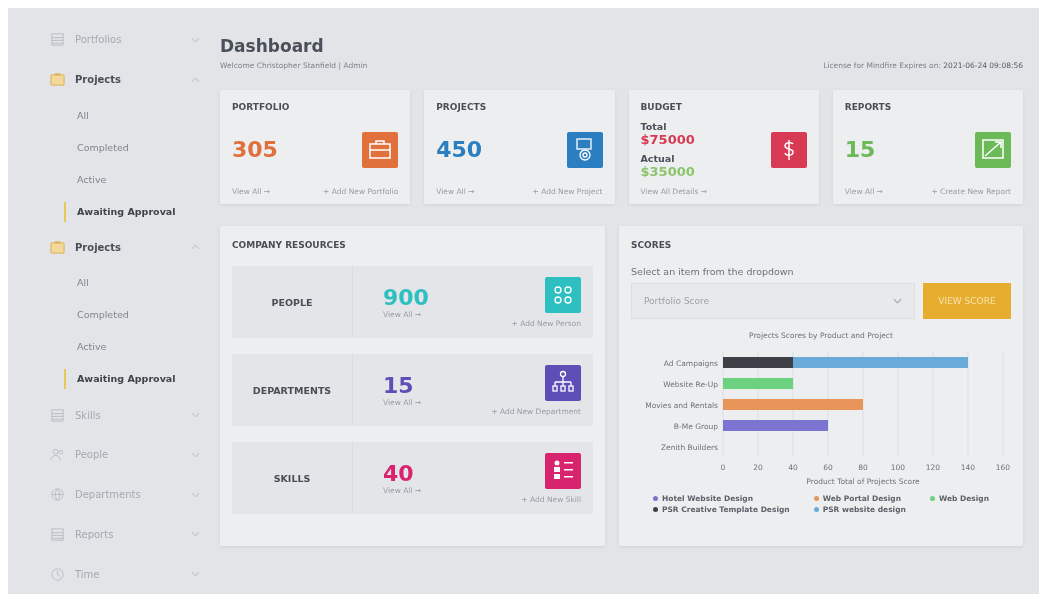  Describe the element at coordinates (406, 297) in the screenshot. I see `resource-count: 900` at that location.